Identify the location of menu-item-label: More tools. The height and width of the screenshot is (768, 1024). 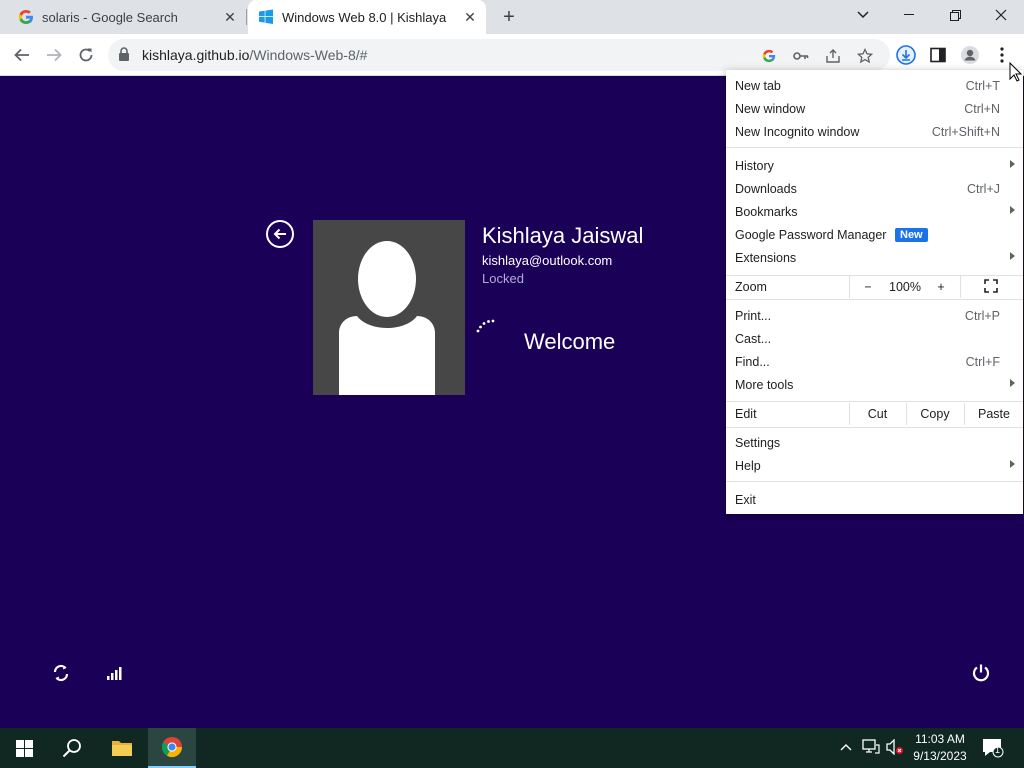
(764, 384).